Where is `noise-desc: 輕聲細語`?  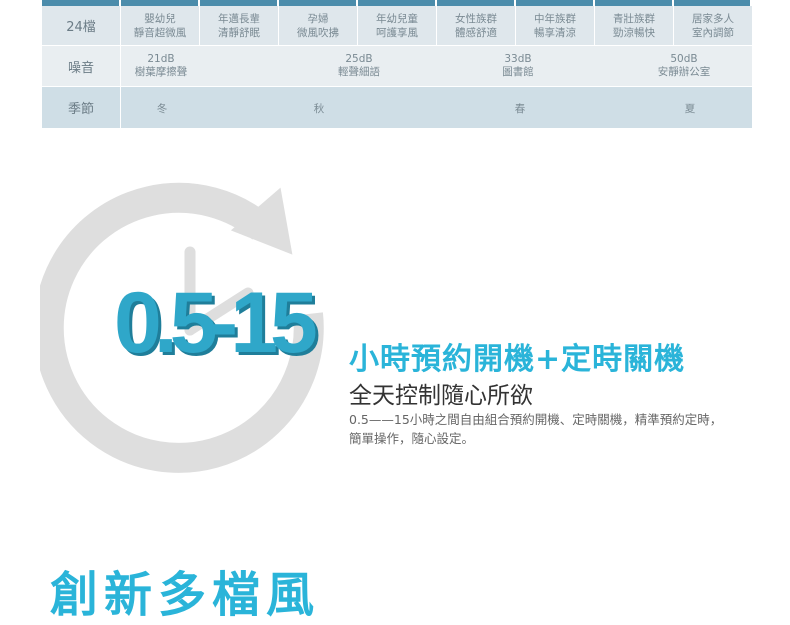 noise-desc: 輕聲細語 is located at coordinates (359, 72).